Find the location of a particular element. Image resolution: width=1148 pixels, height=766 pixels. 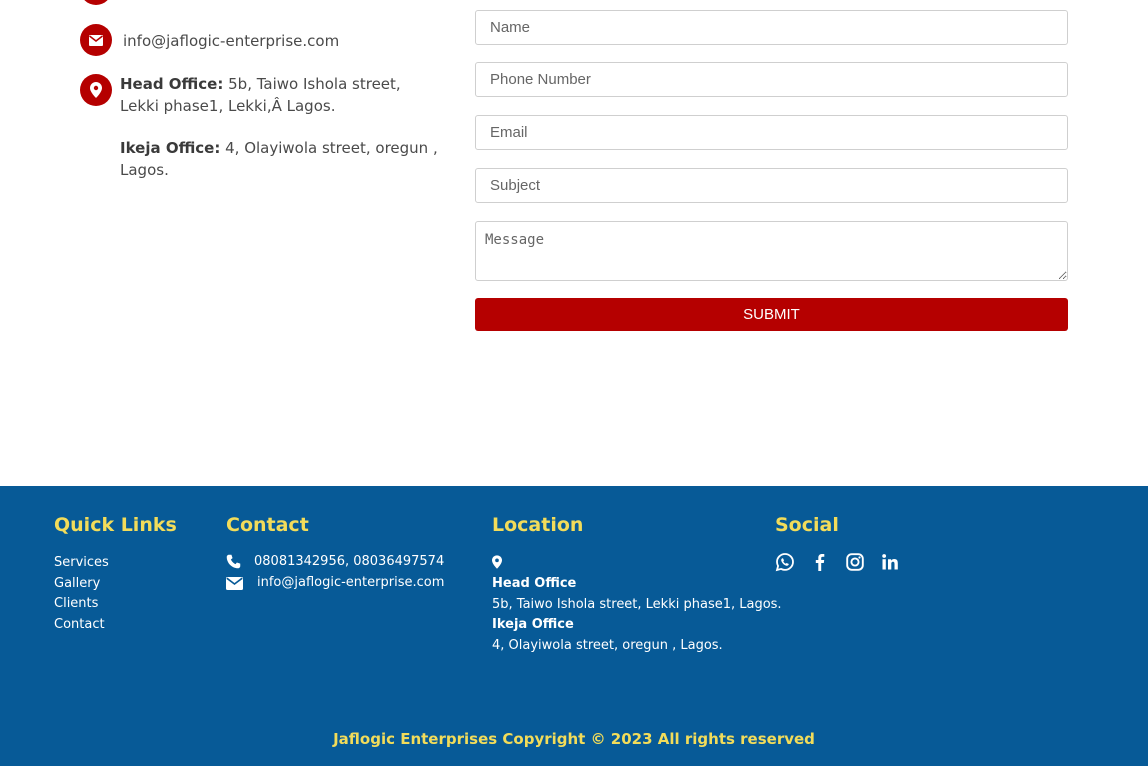

phone-input is located at coordinates (771, 79).